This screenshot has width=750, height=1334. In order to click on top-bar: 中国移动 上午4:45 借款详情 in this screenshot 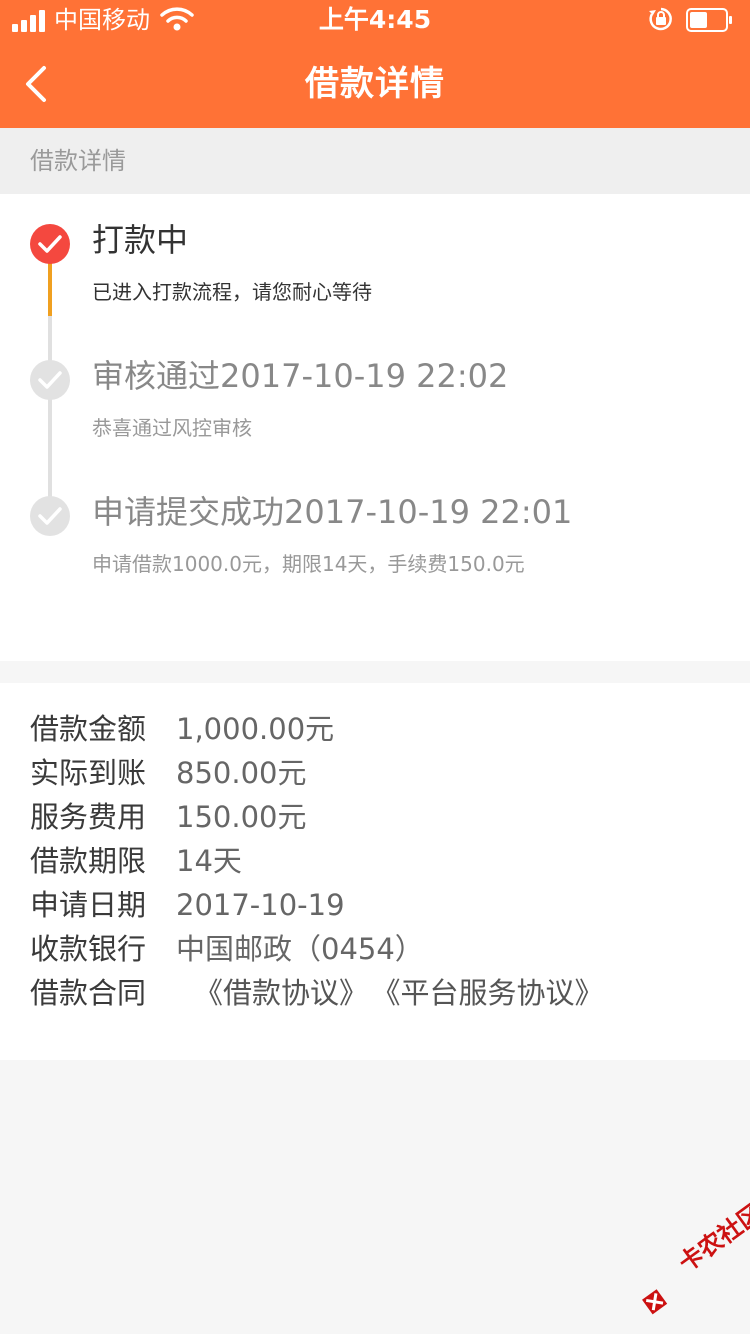, I will do `click(375, 64)`.